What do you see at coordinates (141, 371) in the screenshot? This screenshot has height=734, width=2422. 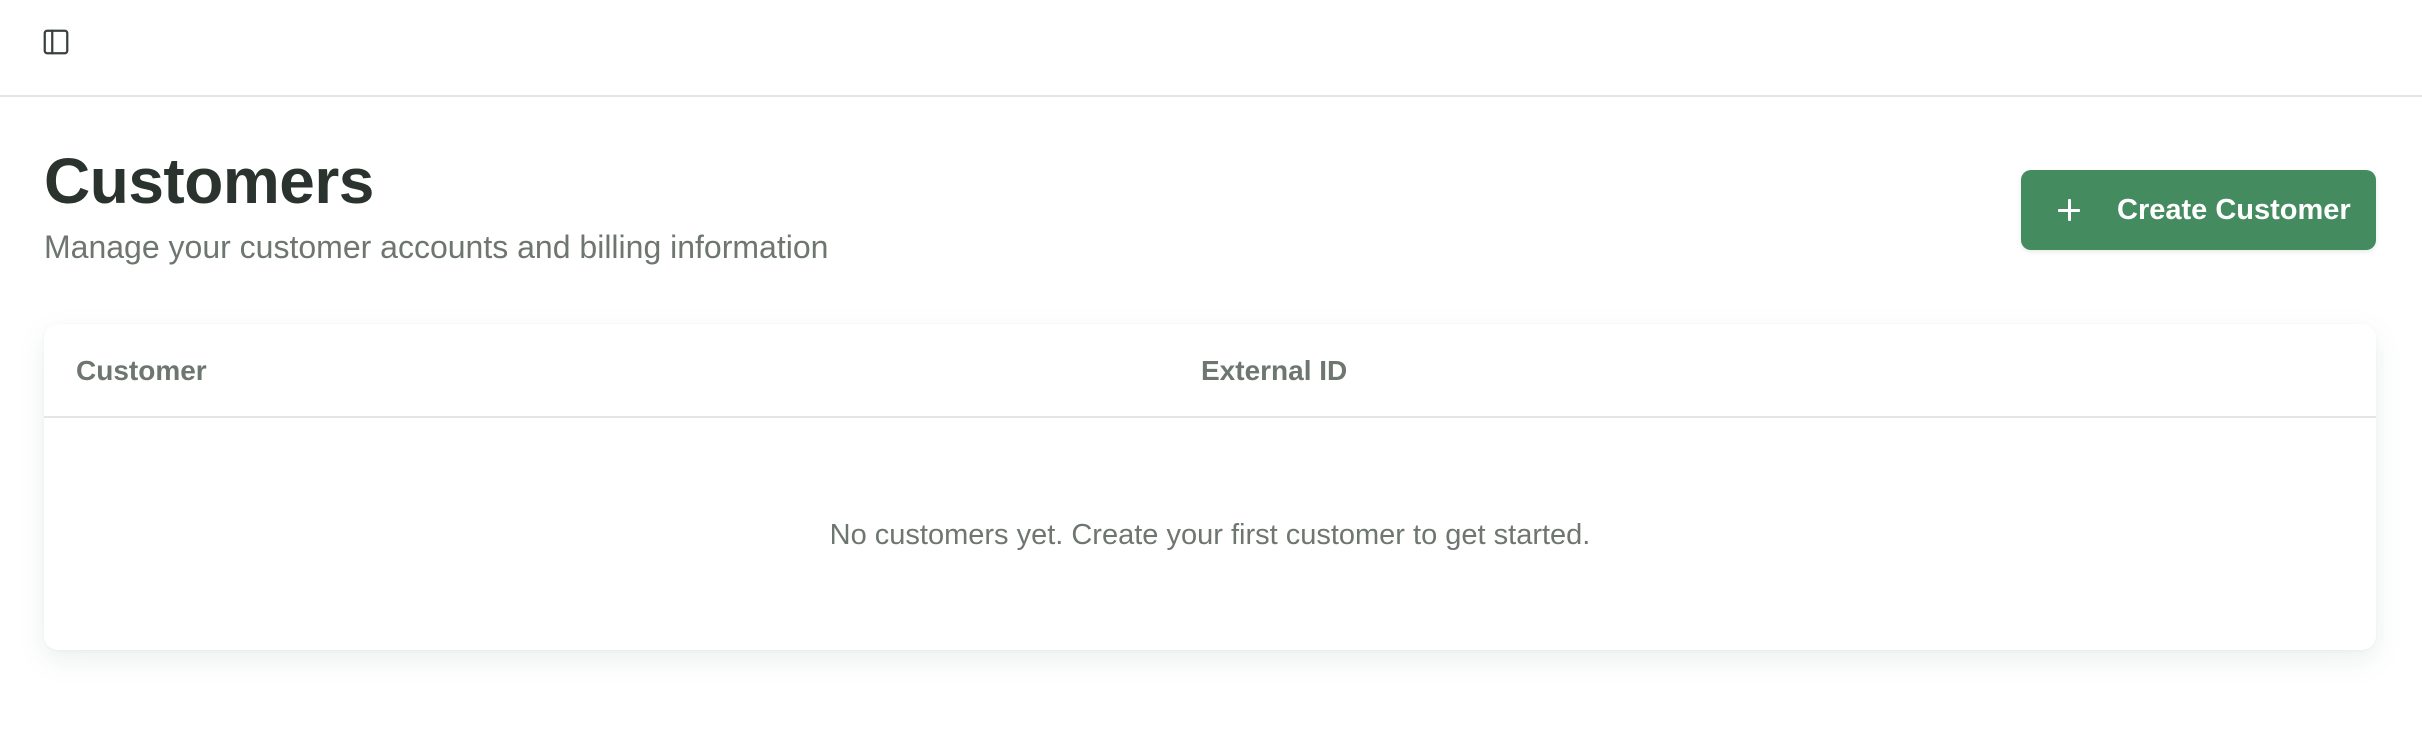 I see `column-header-customer: Customer` at bounding box center [141, 371].